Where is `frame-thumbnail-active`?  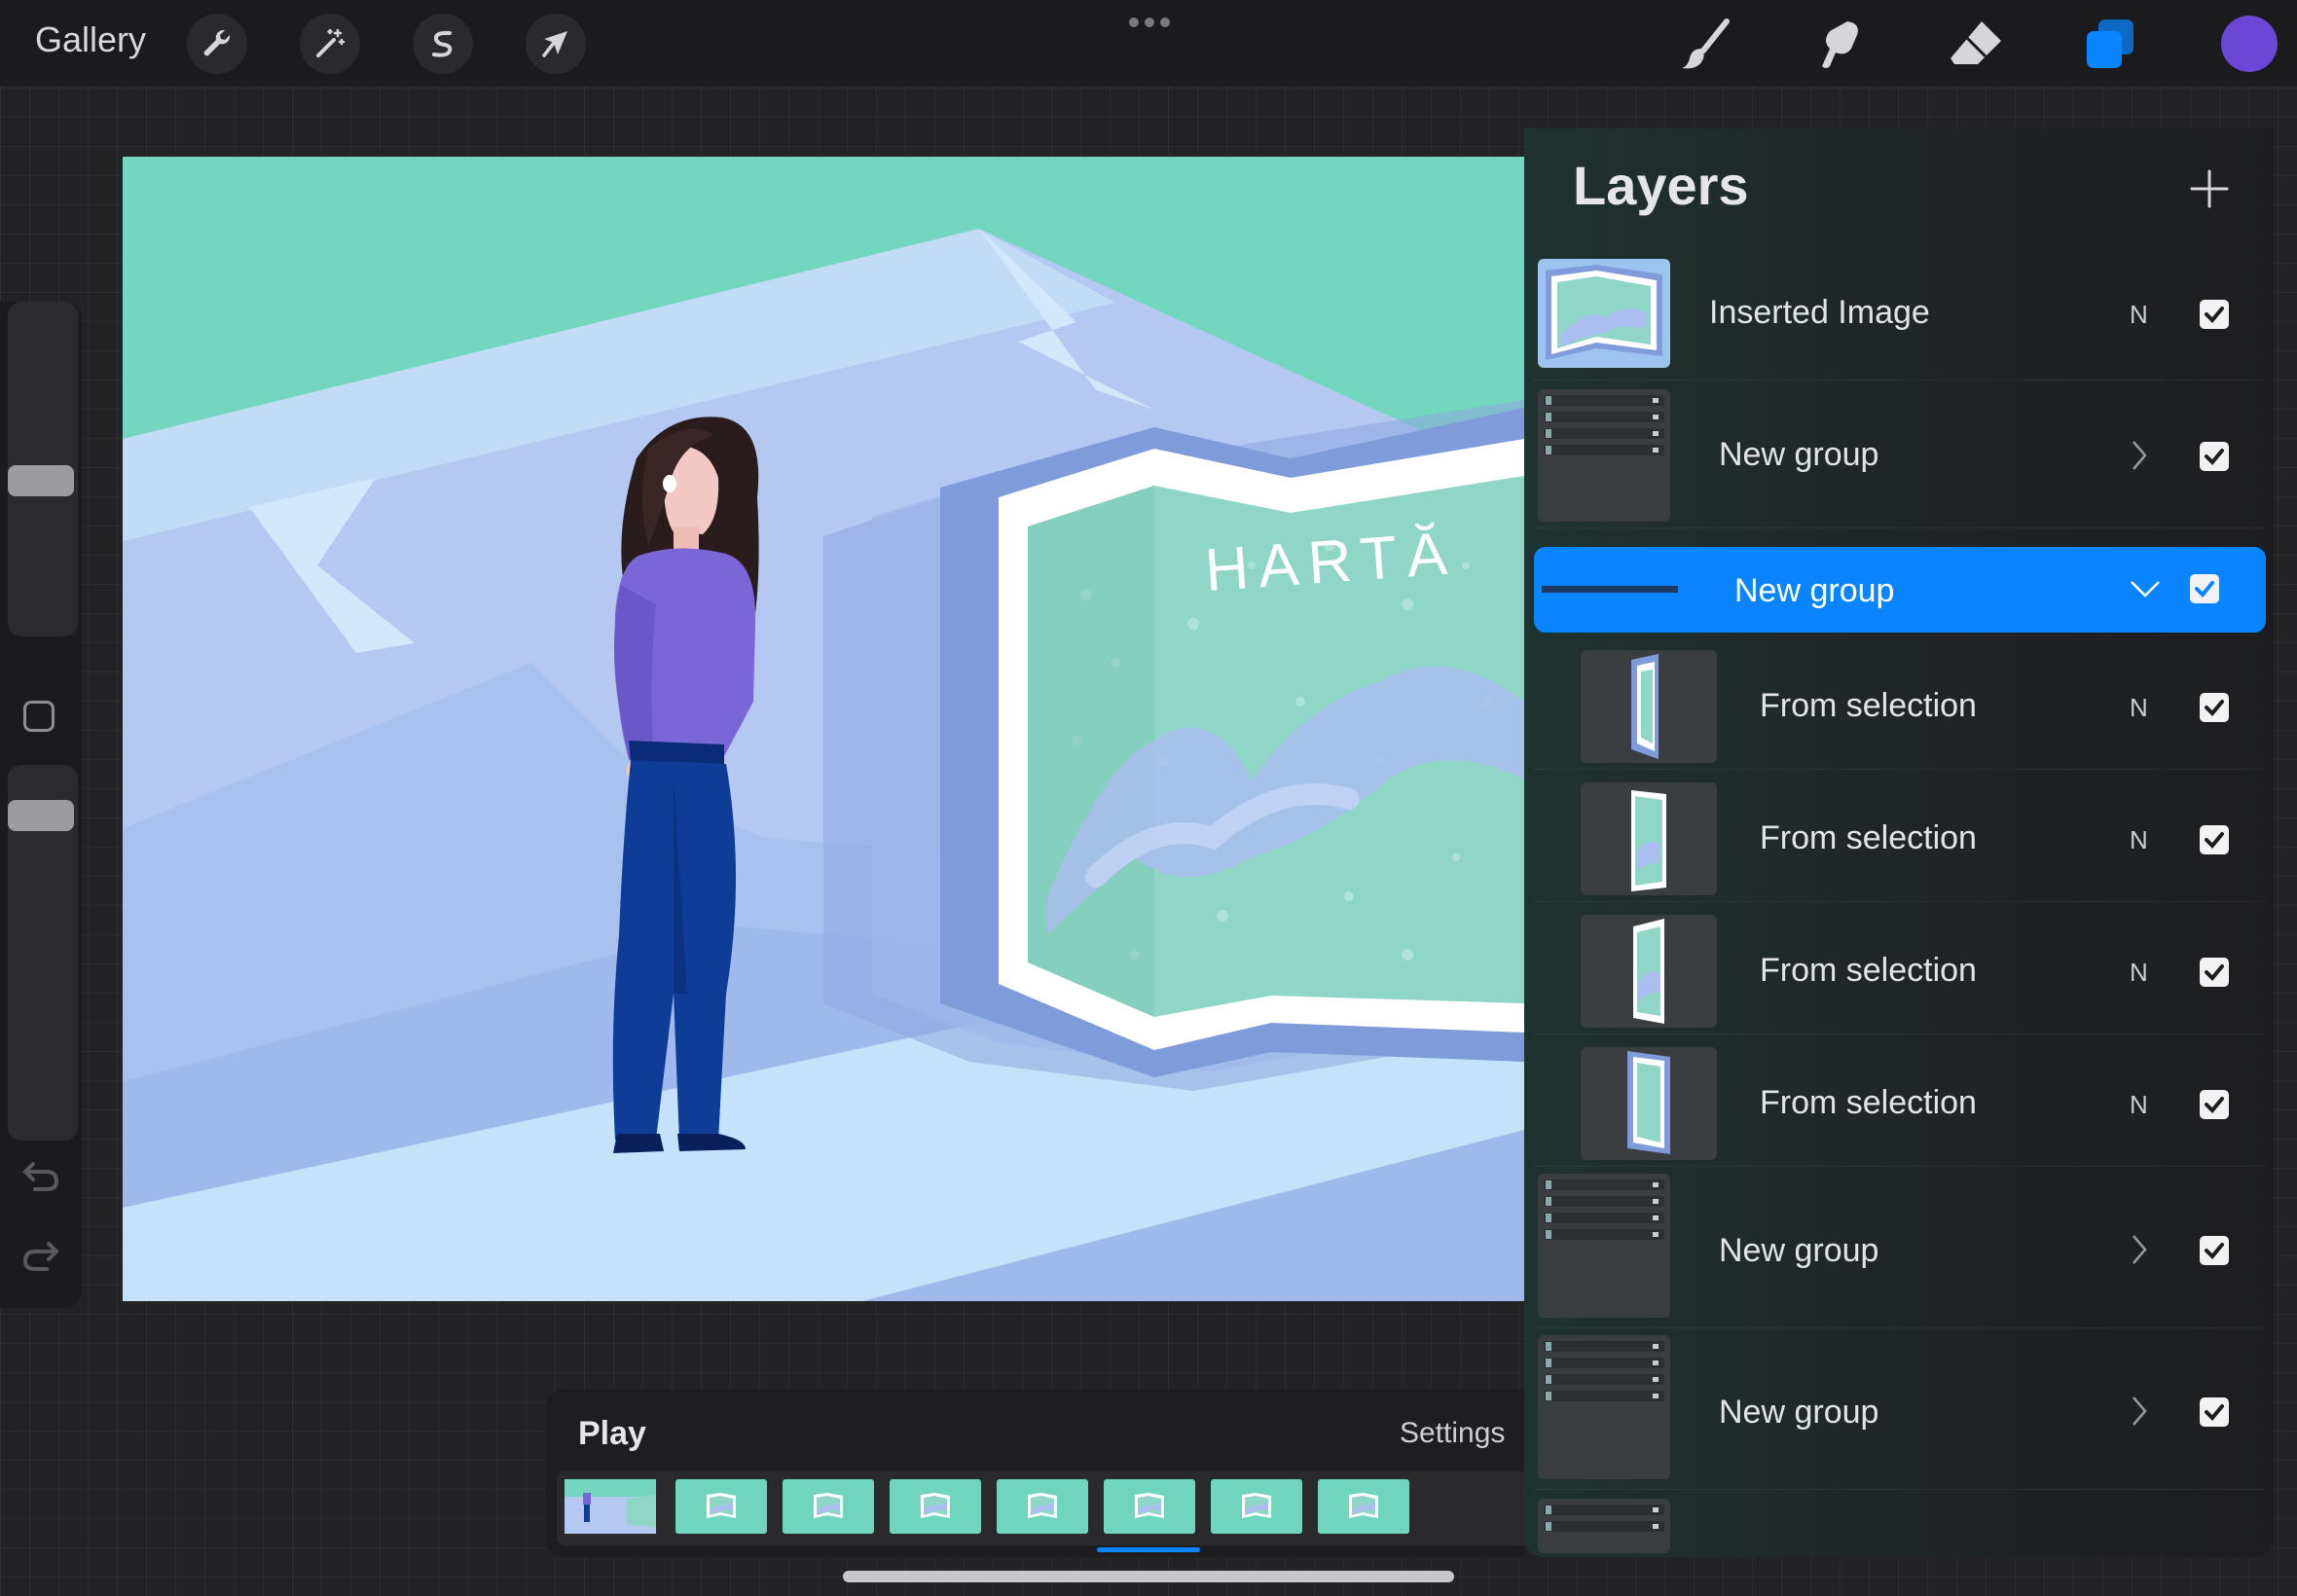 frame-thumbnail-active is located at coordinates (1149, 1506).